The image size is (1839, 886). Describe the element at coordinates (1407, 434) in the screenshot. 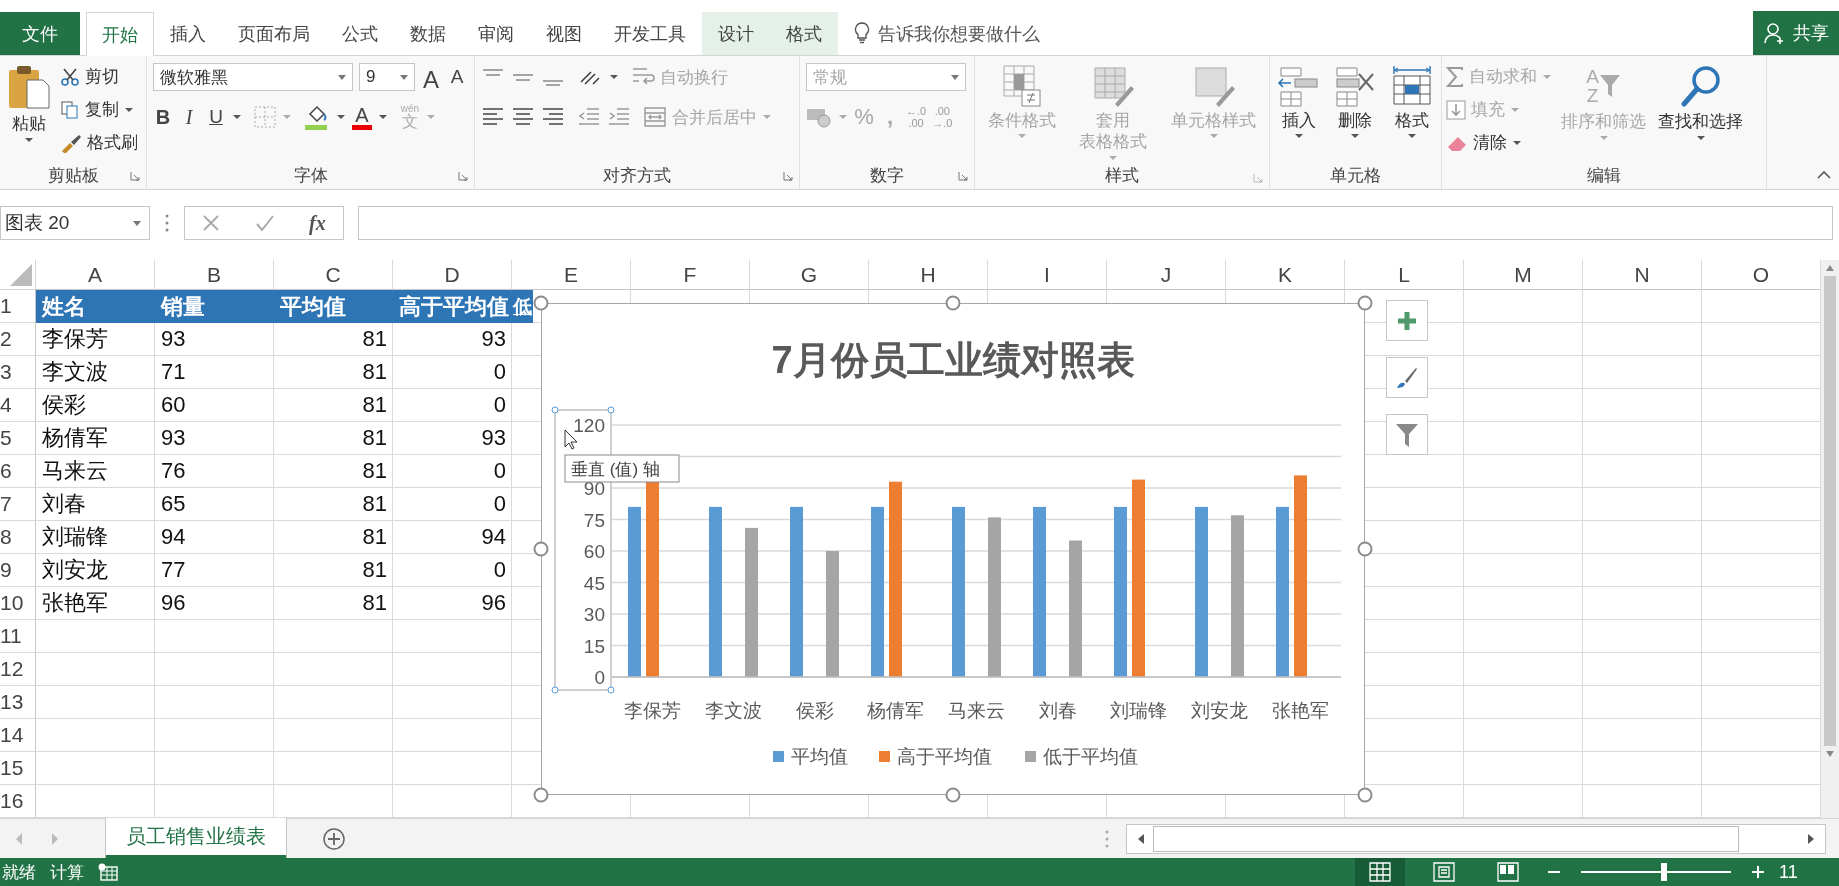

I see `chart-filters-button` at that location.